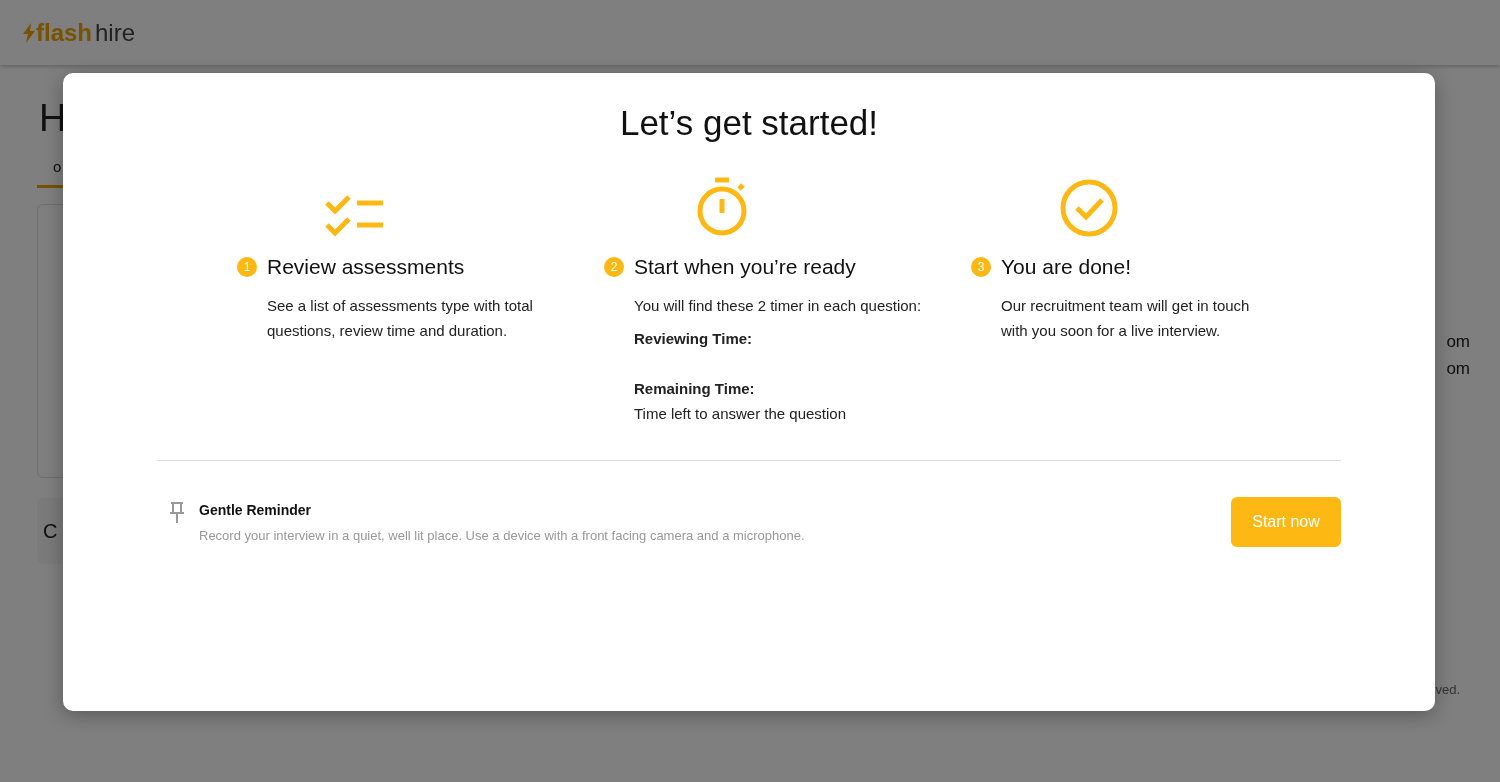 Image resolution: width=1500 pixels, height=782 pixels. I want to click on pin-icon, so click(177, 512).